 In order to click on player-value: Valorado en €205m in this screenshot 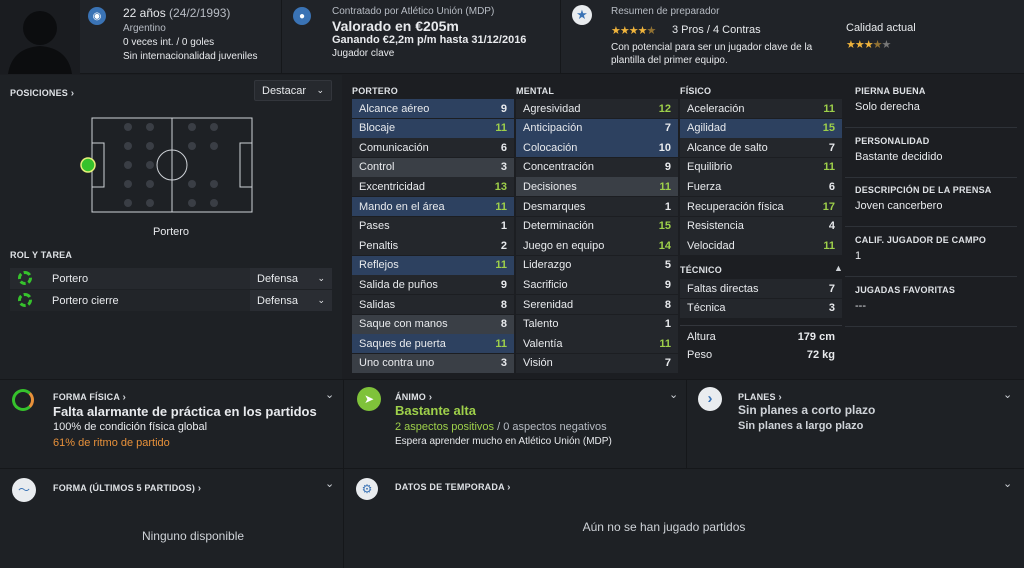, I will do `click(395, 26)`.